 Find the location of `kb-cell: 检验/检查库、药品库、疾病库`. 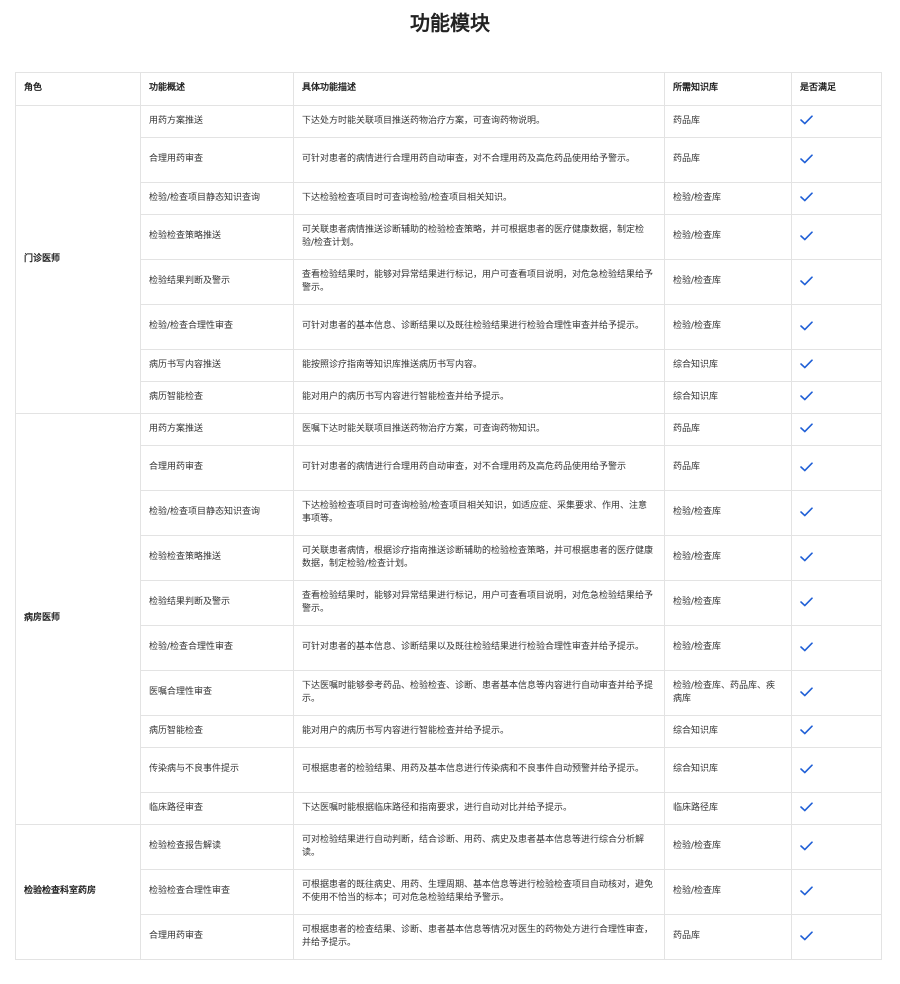

kb-cell: 检验/检查库、药品库、疾病库 is located at coordinates (728, 693).